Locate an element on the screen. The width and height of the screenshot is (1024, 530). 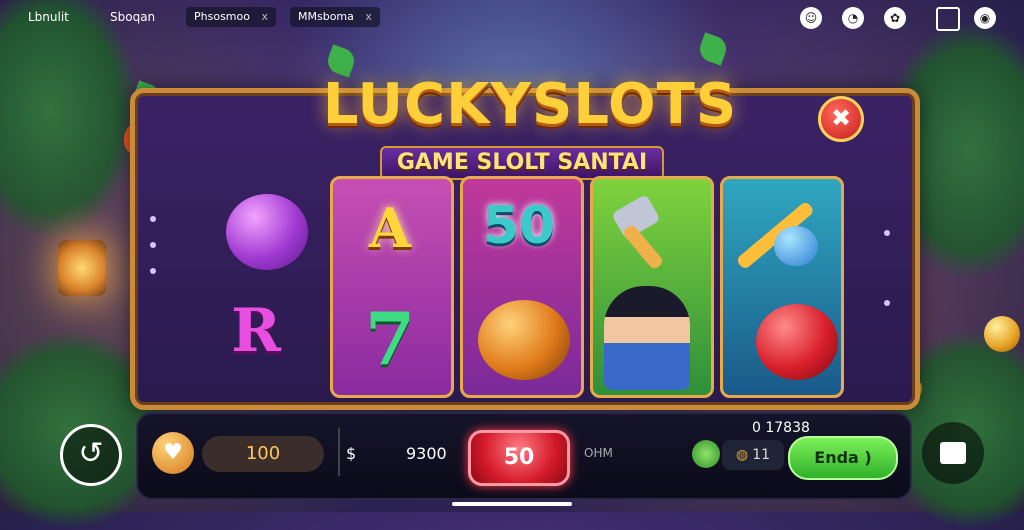
settings-icon: ✿ is located at coordinates (895, 18).